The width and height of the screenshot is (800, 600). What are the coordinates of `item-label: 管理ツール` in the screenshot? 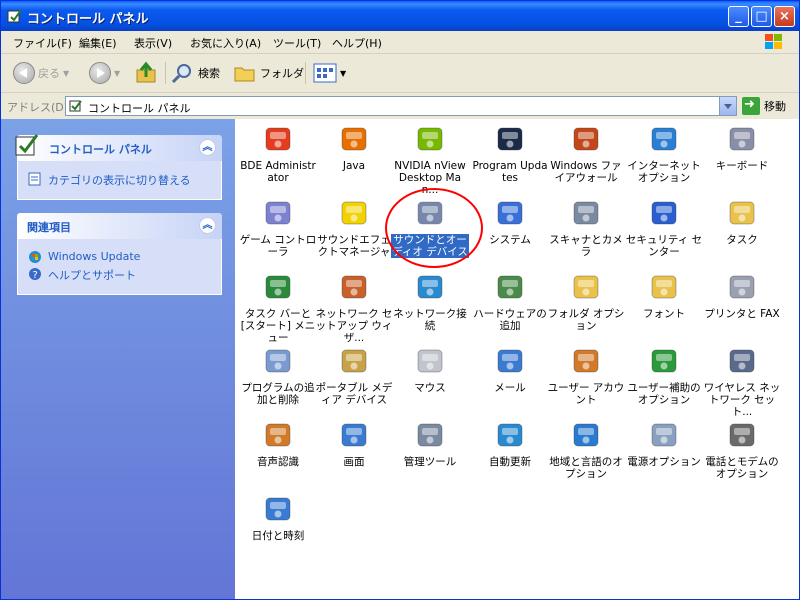 It's located at (430, 462).